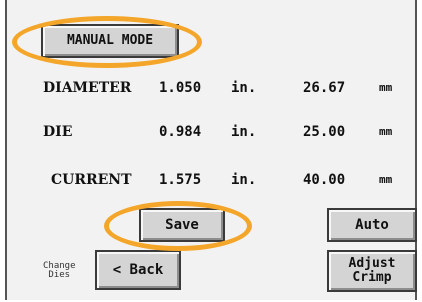  I want to click on value-inches: 1.050, so click(180, 88).